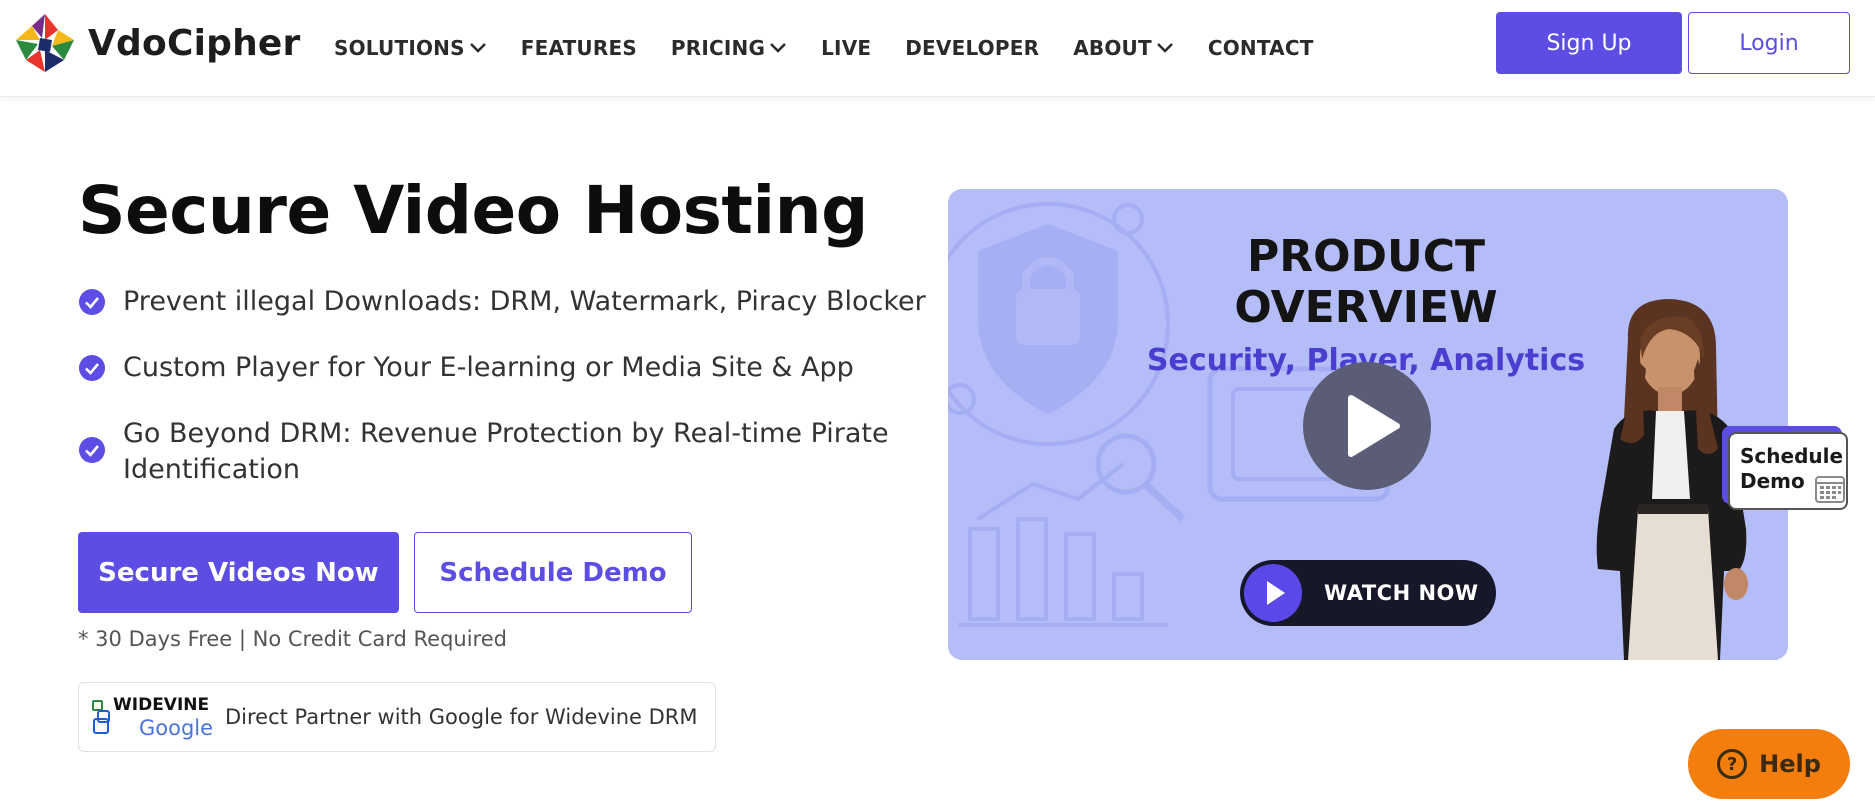 The width and height of the screenshot is (1875, 805). Describe the element at coordinates (292, 639) in the screenshot. I see `free-trial-note: * 30 Days Free | No Credit Card Required` at that location.